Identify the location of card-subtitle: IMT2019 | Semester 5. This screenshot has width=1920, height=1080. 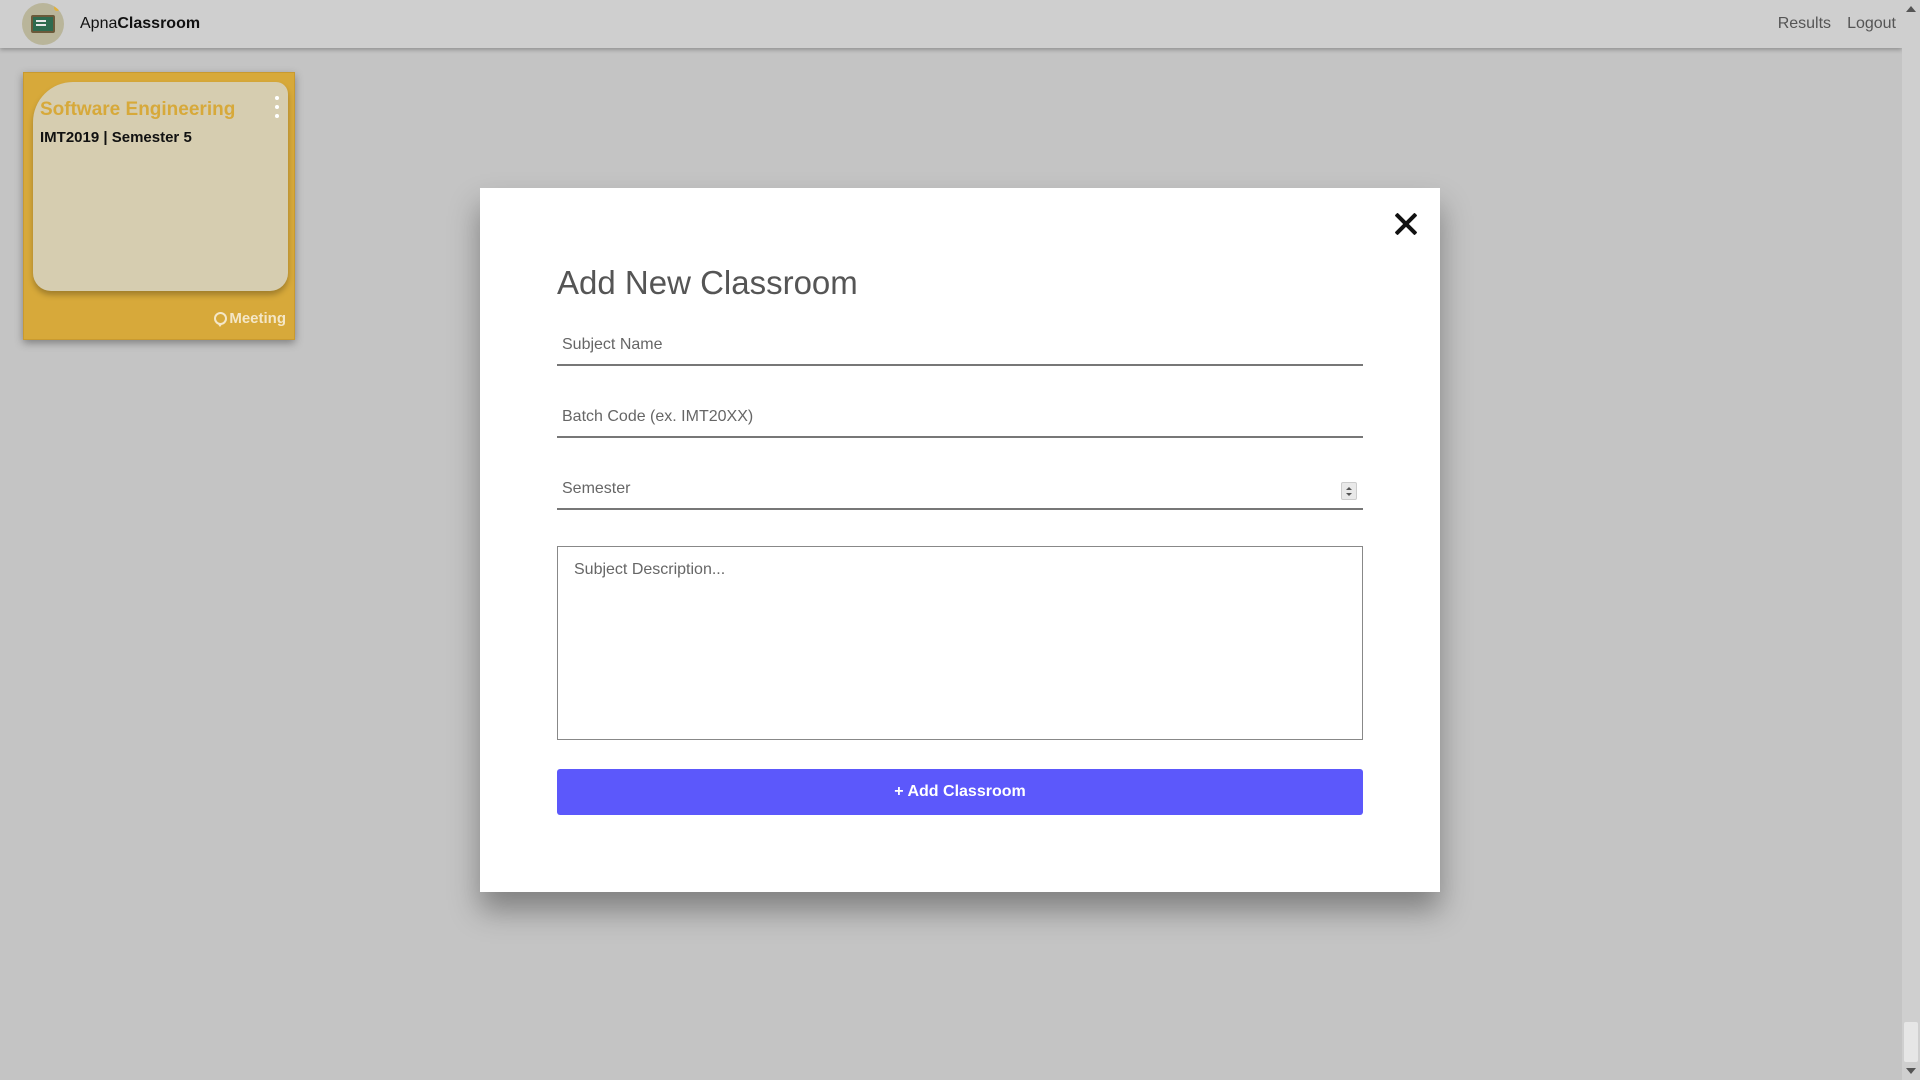
(116, 137).